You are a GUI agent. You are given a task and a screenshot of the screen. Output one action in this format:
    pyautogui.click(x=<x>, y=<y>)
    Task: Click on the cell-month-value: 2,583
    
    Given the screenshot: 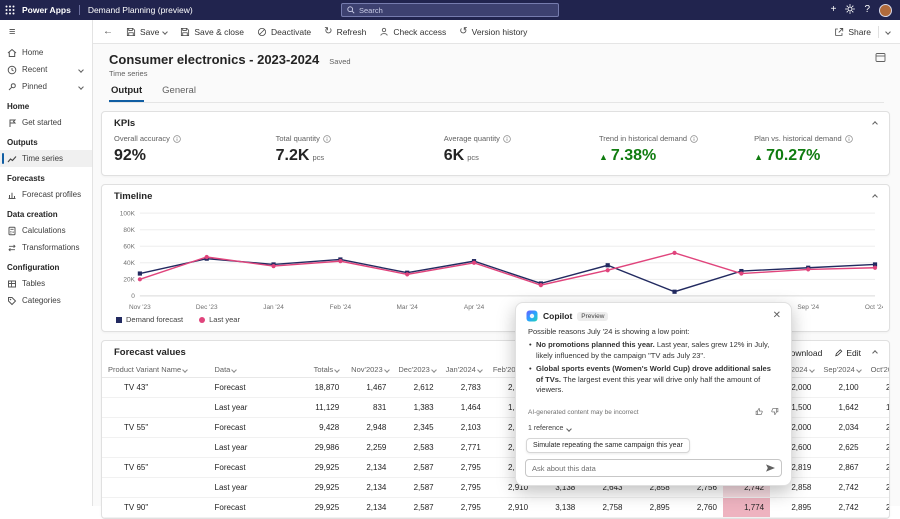 What is the action you would take?
    pyautogui.click(x=415, y=448)
    